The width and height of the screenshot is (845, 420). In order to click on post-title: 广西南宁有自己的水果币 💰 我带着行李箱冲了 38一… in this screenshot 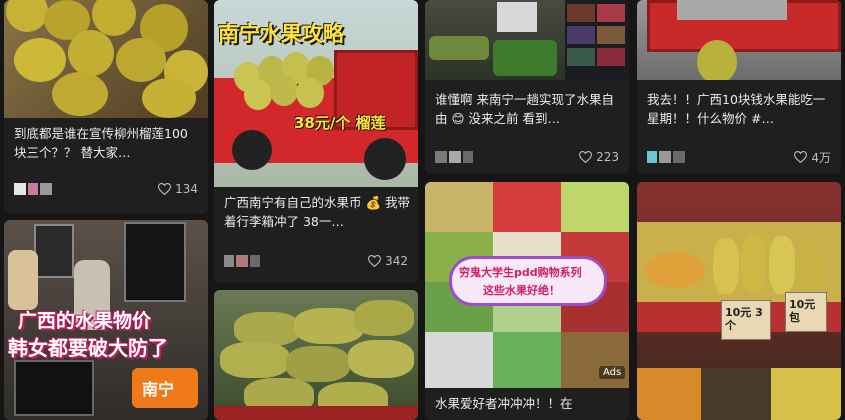, I will do `click(317, 212)`.